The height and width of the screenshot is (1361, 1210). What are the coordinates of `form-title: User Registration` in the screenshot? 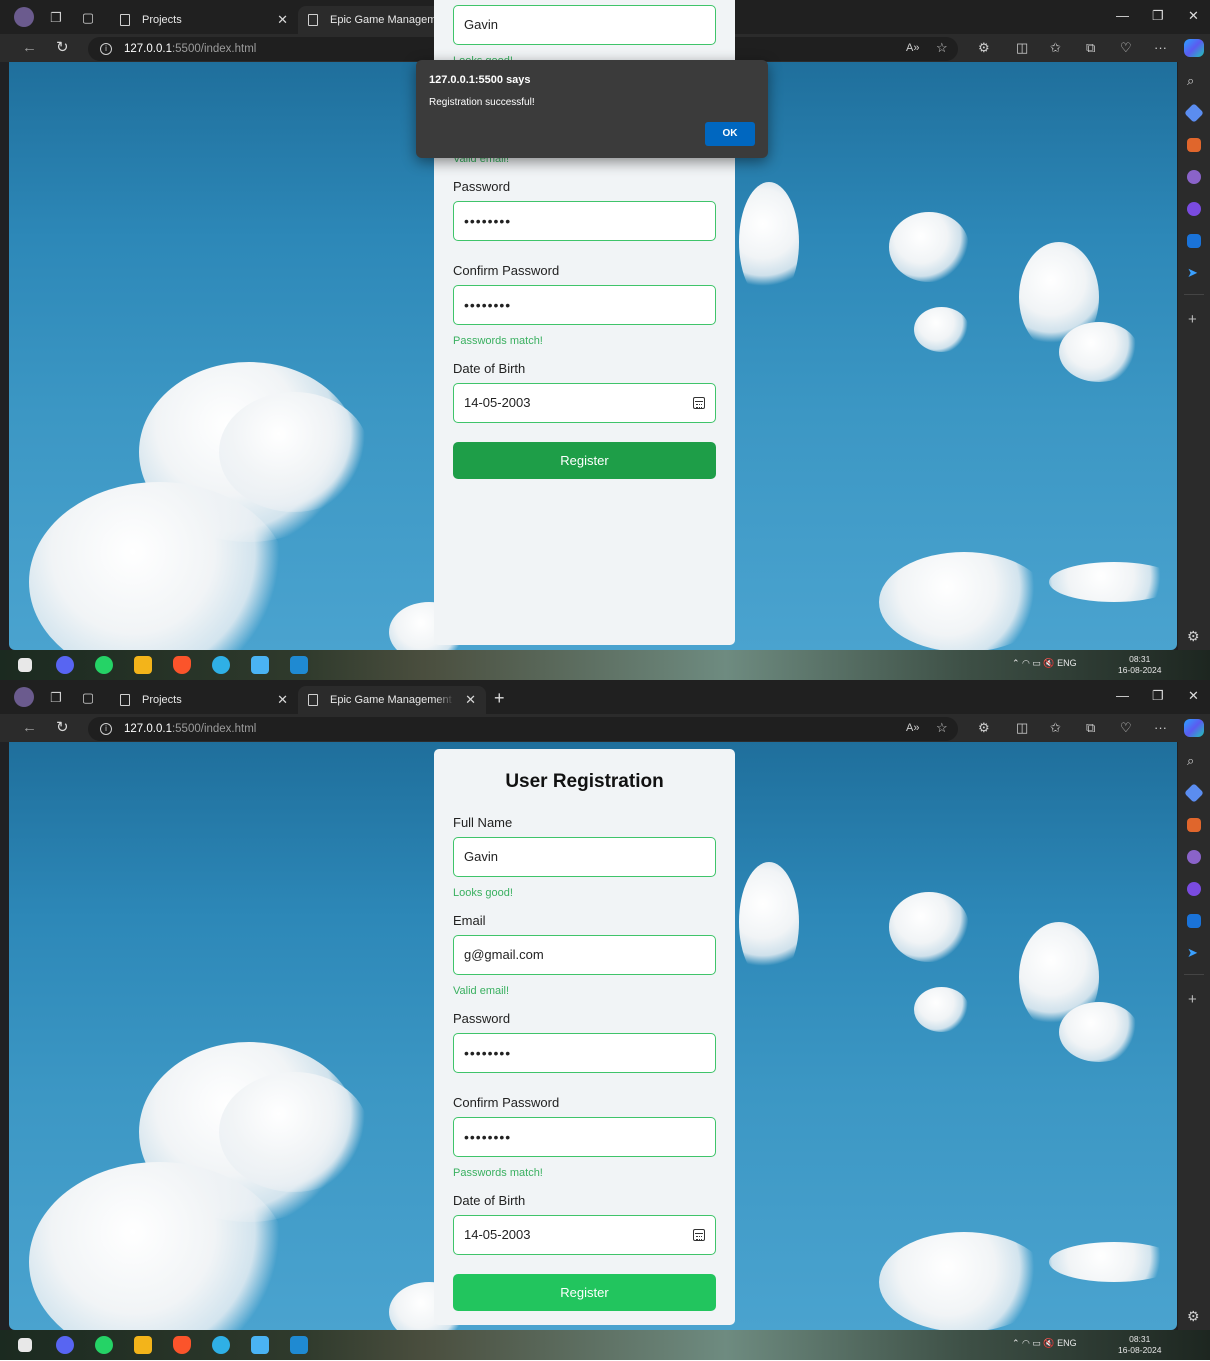 It's located at (584, 781).